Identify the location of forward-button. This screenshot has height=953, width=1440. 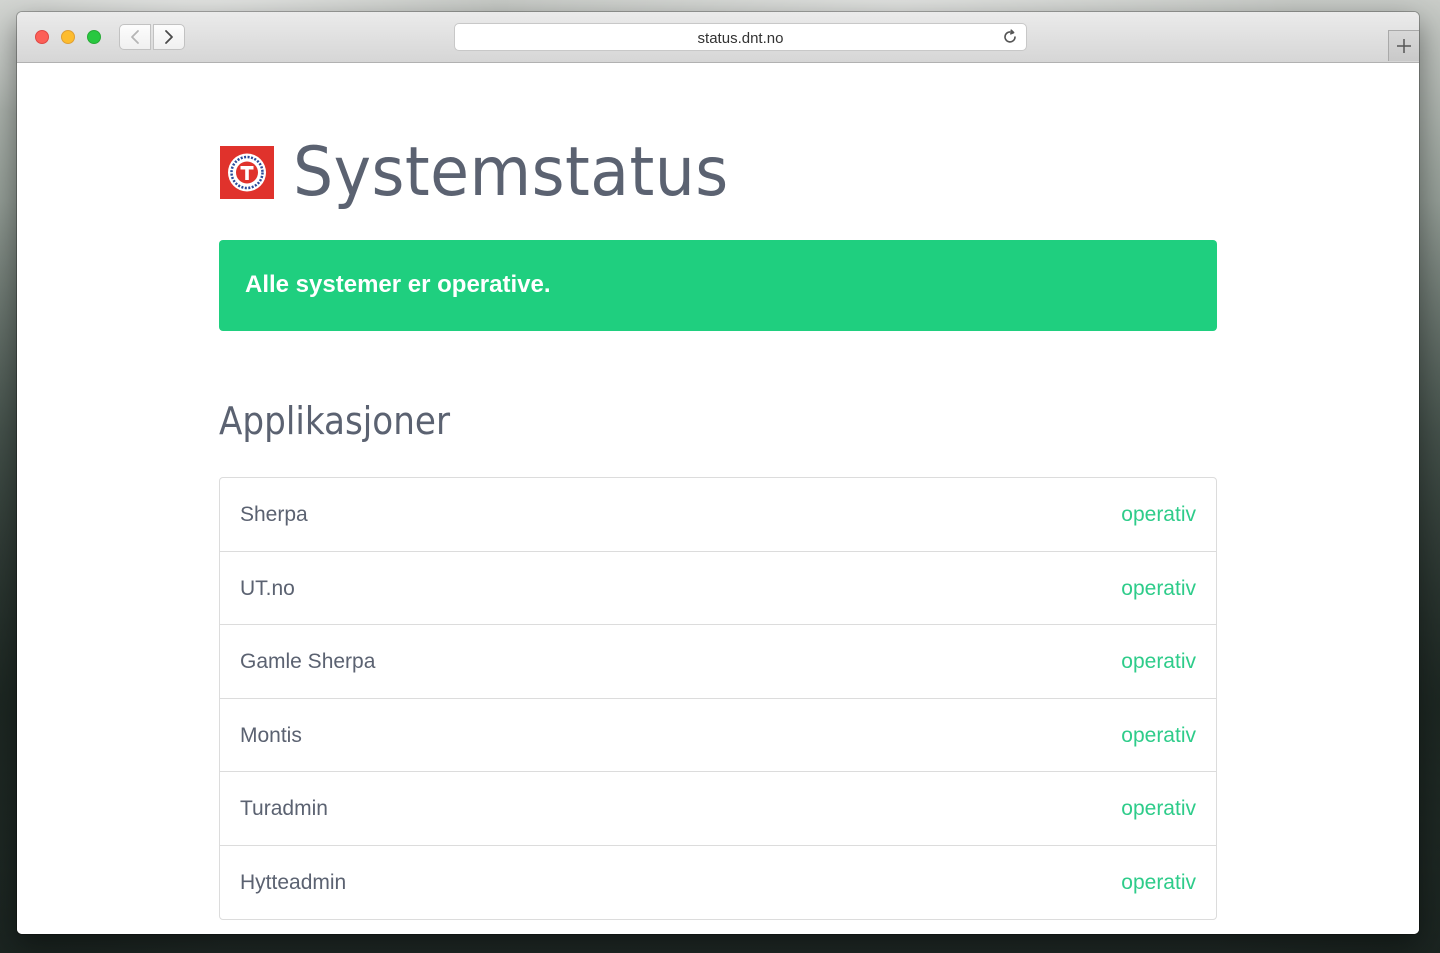
(169, 37).